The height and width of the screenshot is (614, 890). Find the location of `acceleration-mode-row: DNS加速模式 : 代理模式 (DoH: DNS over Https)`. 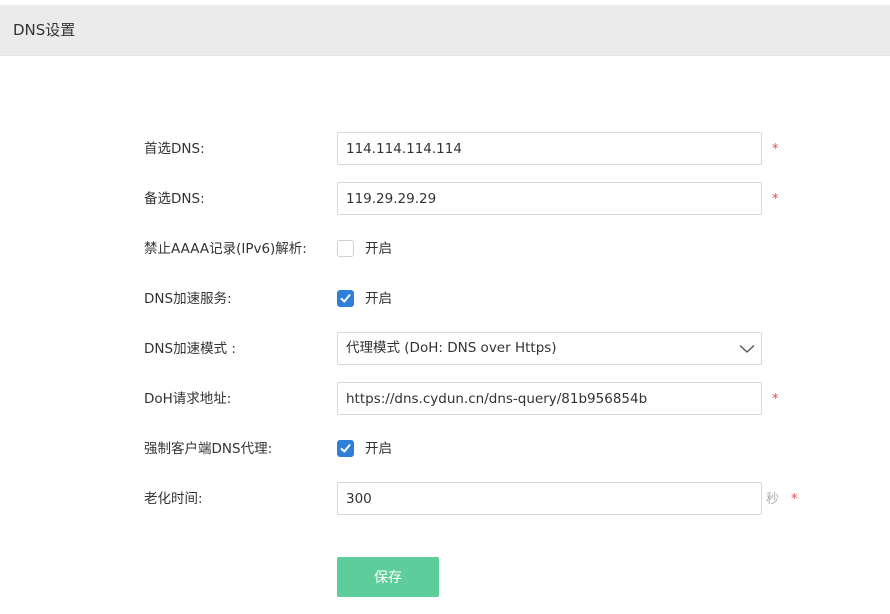

acceleration-mode-row: DNS加速模式 : 代理模式 (DoH: DNS over Https) is located at coordinates (445, 349).